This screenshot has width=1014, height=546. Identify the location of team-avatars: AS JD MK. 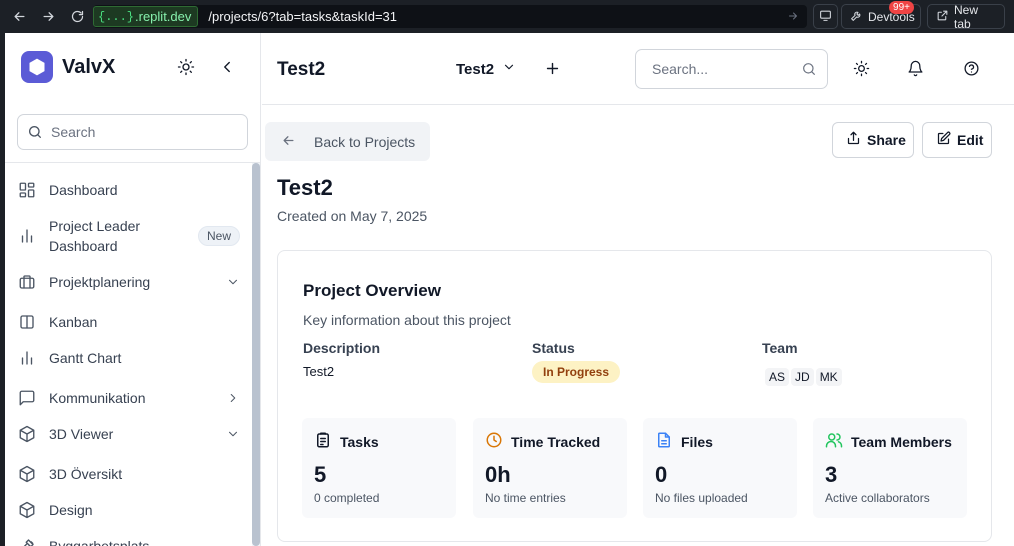
(803, 377).